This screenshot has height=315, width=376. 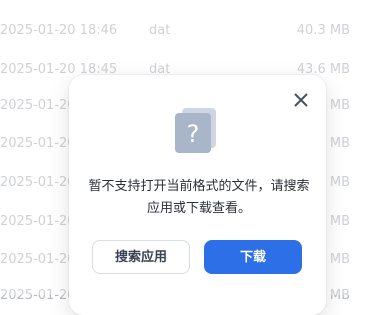 I want to click on search-app-button: 搜索应用, so click(x=141, y=257).